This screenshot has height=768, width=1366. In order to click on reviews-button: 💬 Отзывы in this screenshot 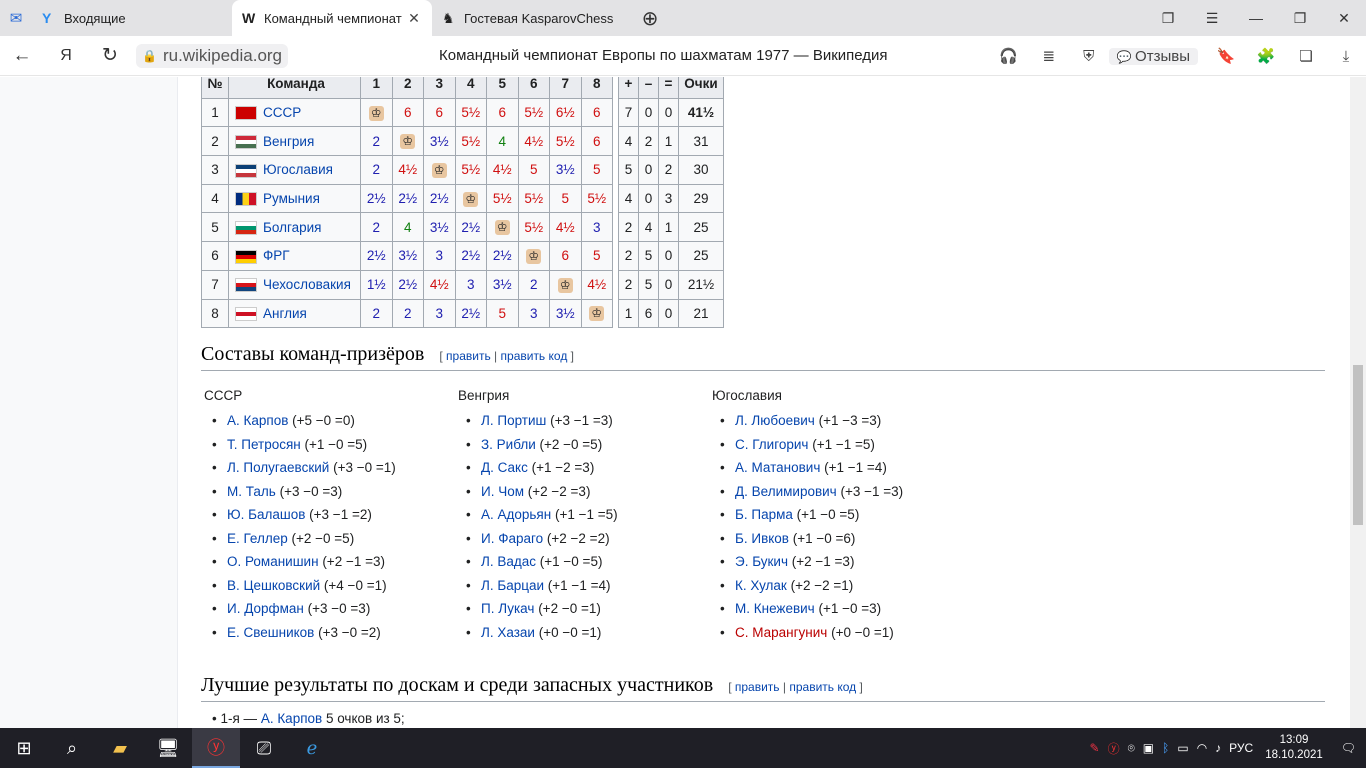, I will do `click(1153, 56)`.